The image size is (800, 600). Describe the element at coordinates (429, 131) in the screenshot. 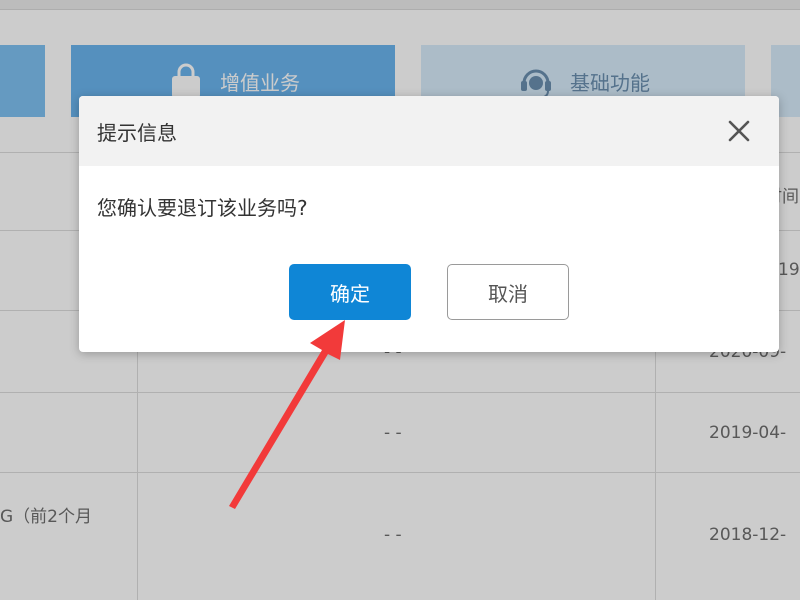

I see `dialog-header: 提示信息` at that location.